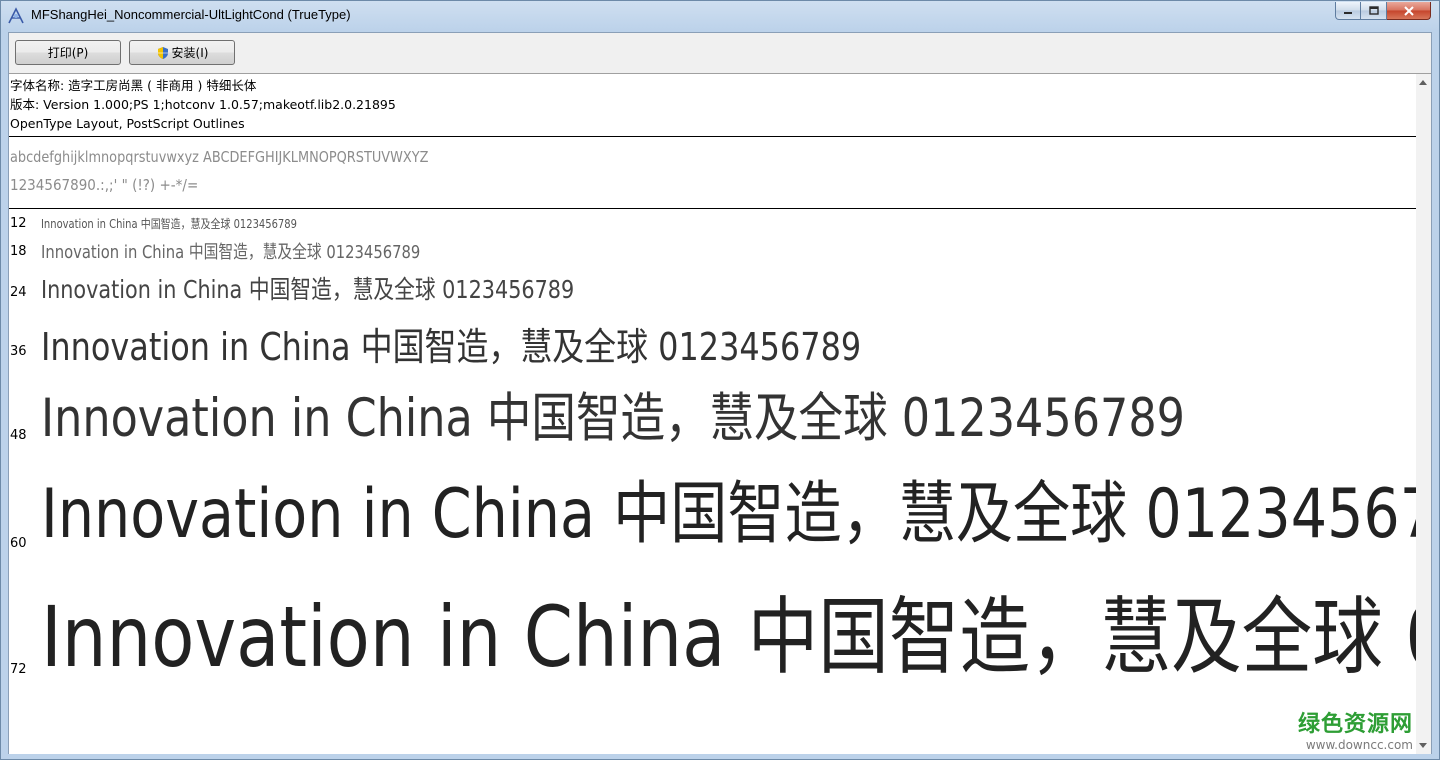 This screenshot has width=1440, height=760. I want to click on sample-size-label: 36, so click(18, 351).